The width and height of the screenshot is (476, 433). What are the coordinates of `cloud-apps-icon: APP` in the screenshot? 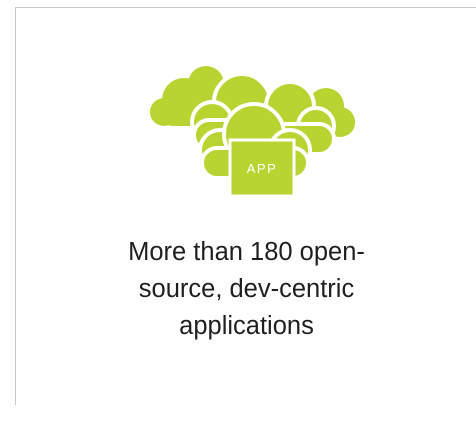 It's located at (254, 132).